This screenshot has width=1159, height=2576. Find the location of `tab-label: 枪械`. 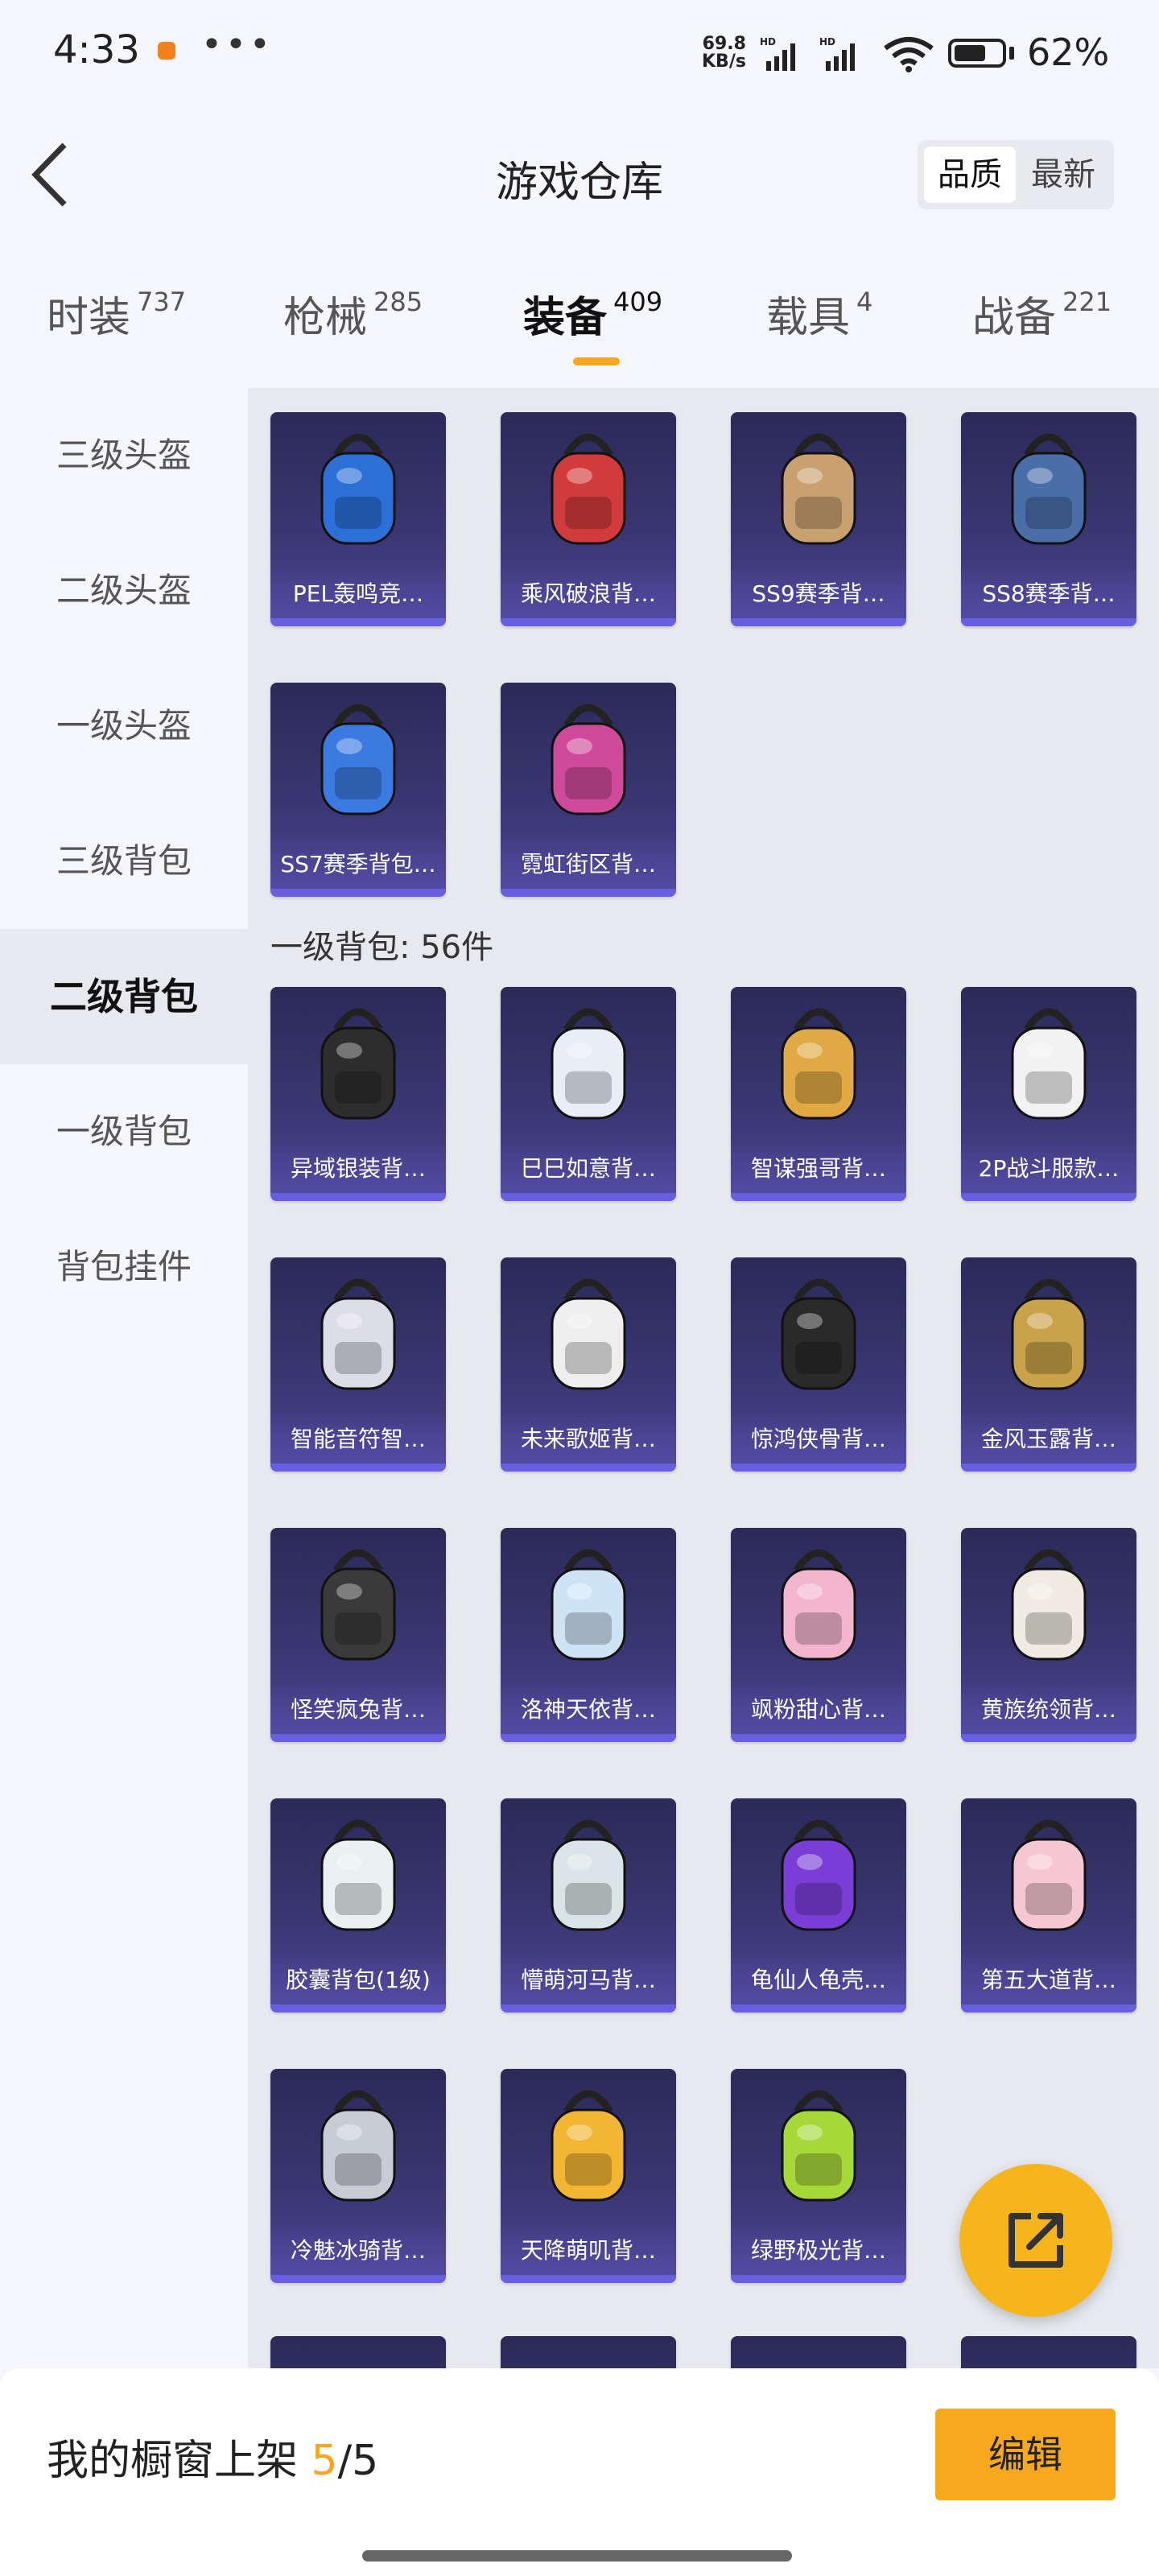

tab-label: 枪械 is located at coordinates (325, 318).